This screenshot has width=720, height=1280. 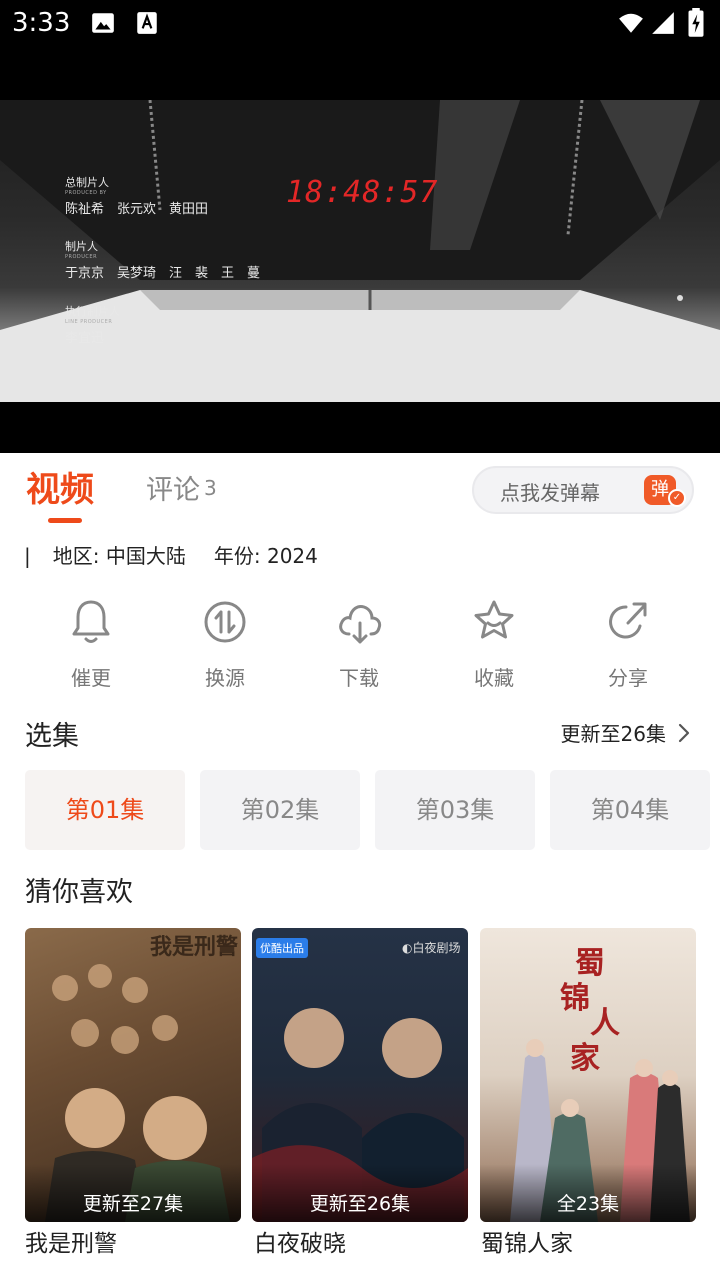 What do you see at coordinates (588, 1204) in the screenshot?
I see `poster-status: 全23集` at bounding box center [588, 1204].